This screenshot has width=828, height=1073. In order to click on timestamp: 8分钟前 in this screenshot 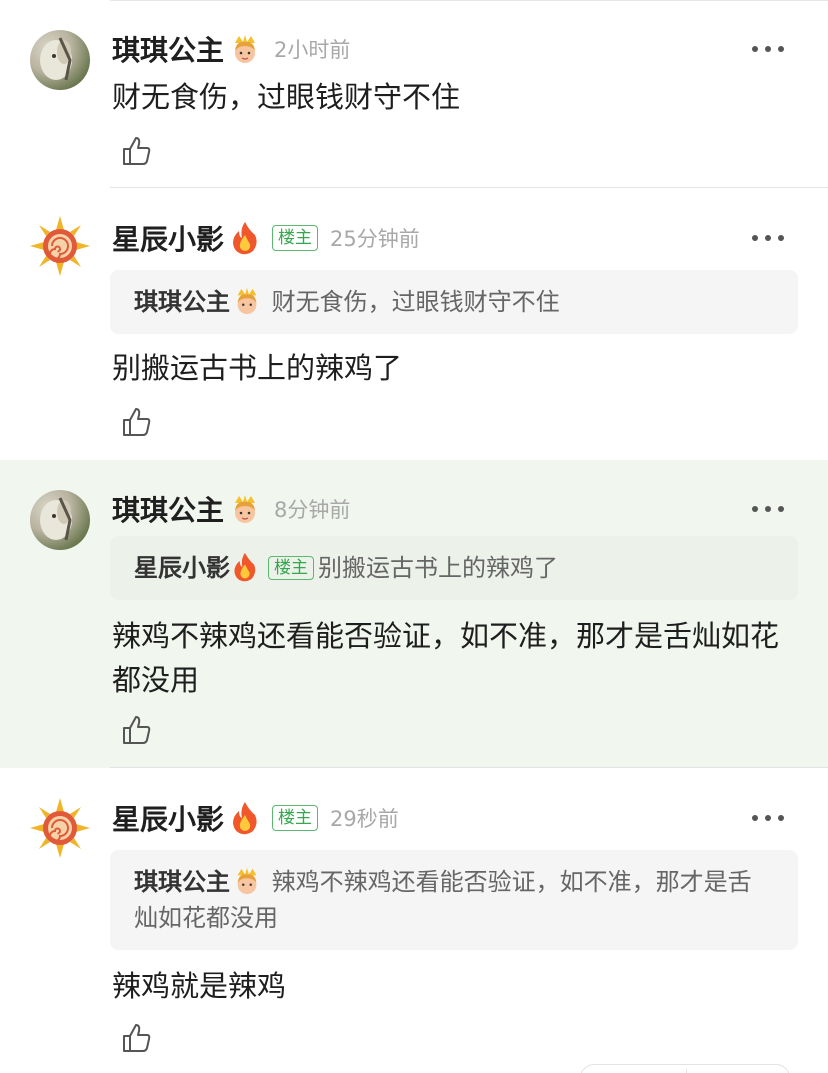, I will do `click(312, 510)`.